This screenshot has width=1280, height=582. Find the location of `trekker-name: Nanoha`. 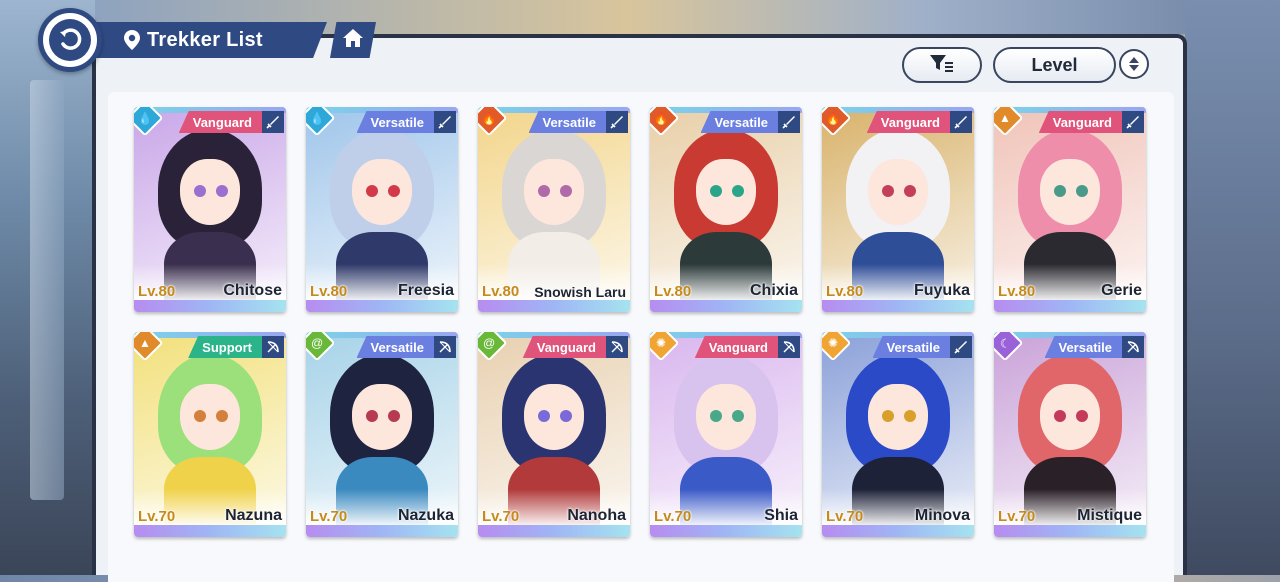

trekker-name: Nanoha is located at coordinates (596, 515).